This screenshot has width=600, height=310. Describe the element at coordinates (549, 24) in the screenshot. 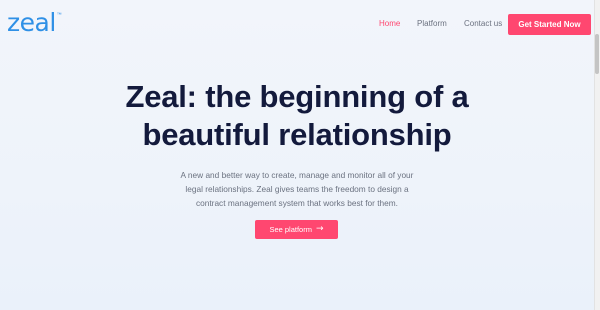

I see `get-started-now-button: Get Started Now` at that location.